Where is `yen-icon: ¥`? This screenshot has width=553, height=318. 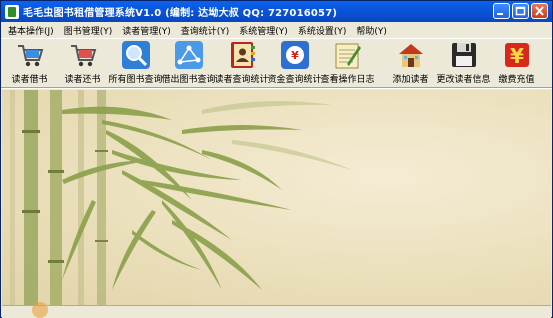
yen-icon: ¥ is located at coordinates (516, 55).